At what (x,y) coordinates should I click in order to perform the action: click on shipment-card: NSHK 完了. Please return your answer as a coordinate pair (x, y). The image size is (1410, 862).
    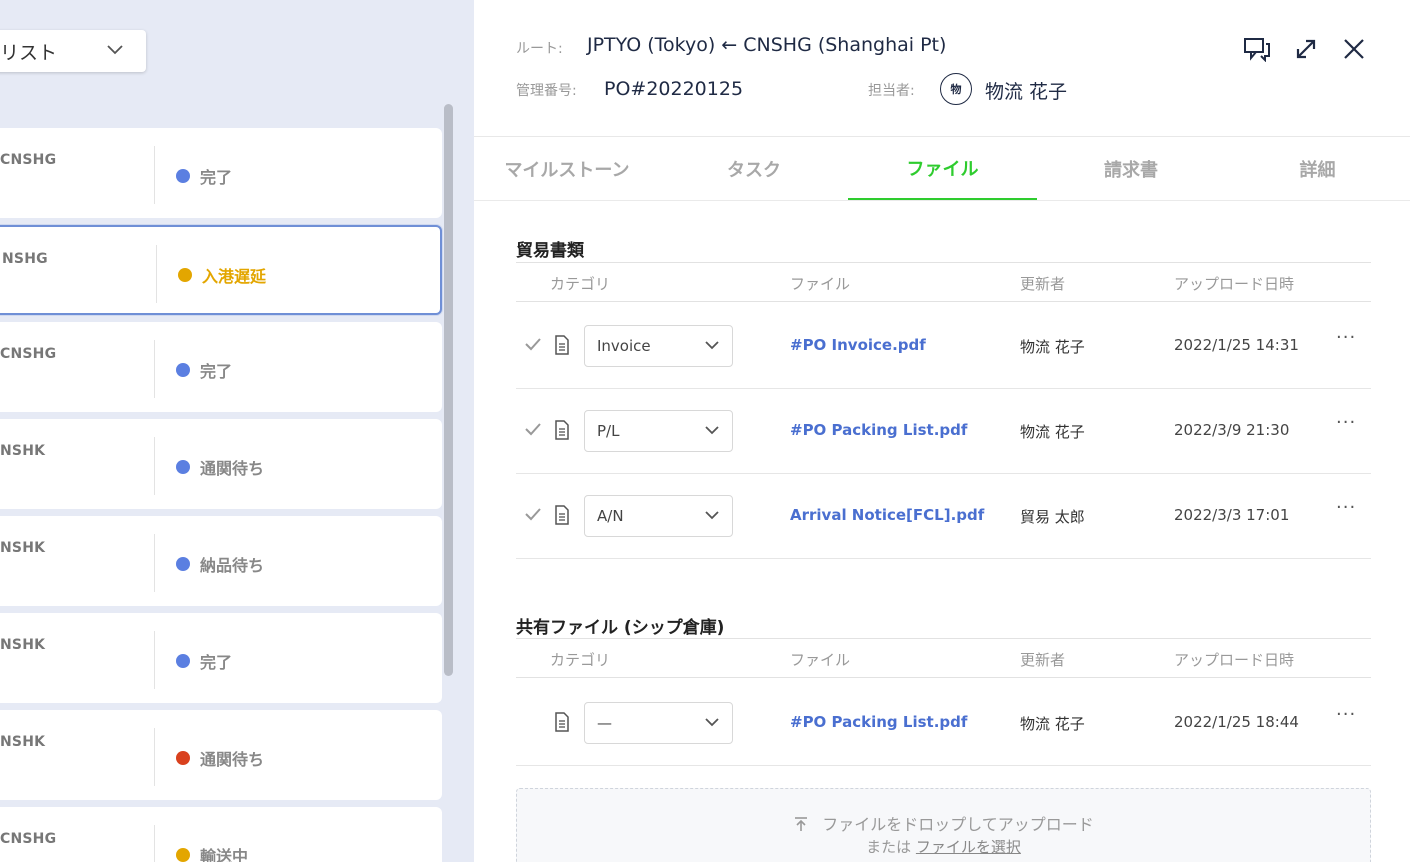
    Looking at the image, I should click on (221, 658).